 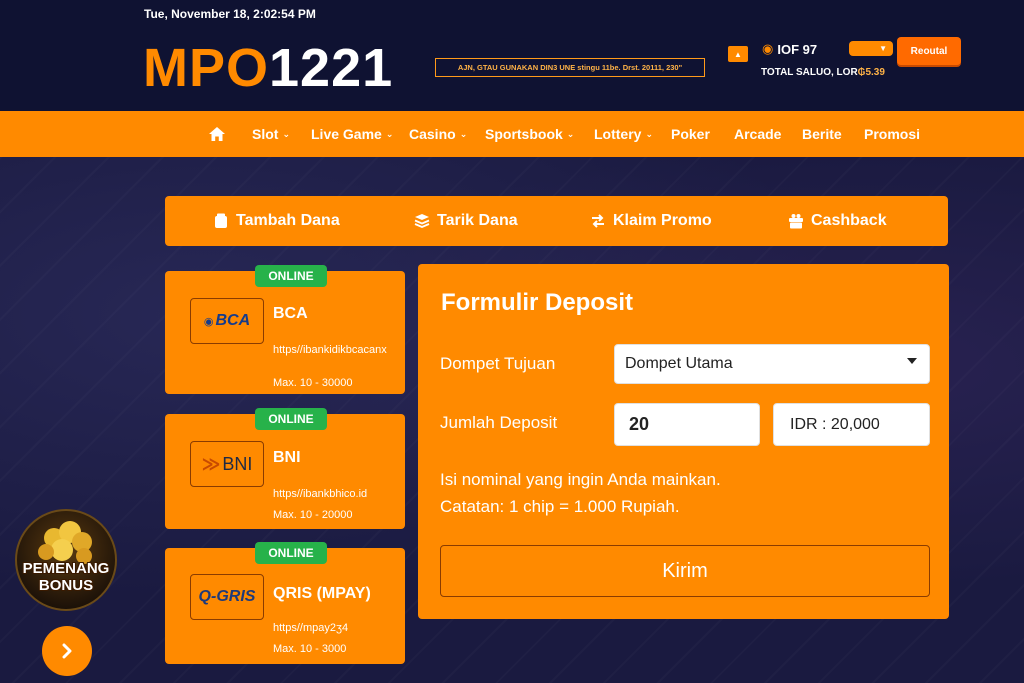 I want to click on caret-down-icon, so click(x=912, y=361).